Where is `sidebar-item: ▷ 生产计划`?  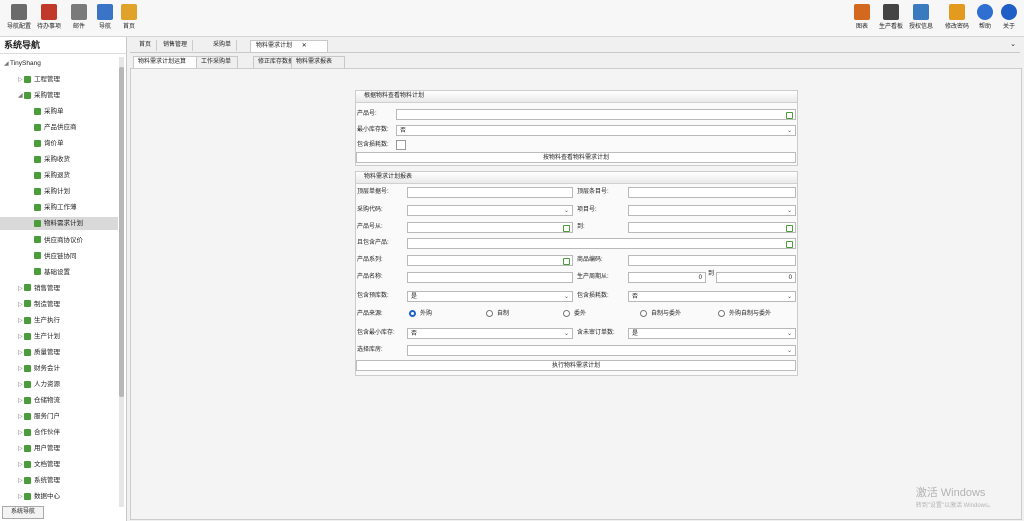
sidebar-item: ▷ 生产计划 is located at coordinates (59, 336).